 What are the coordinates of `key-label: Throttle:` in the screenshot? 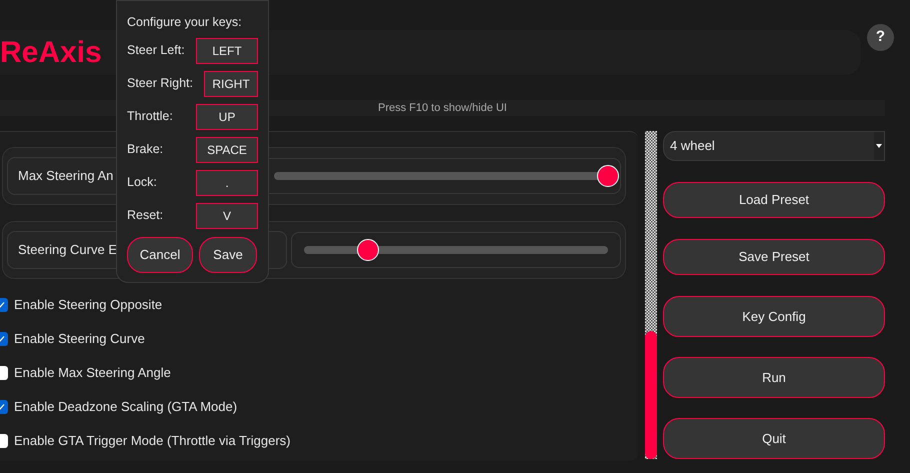 It's located at (150, 117).